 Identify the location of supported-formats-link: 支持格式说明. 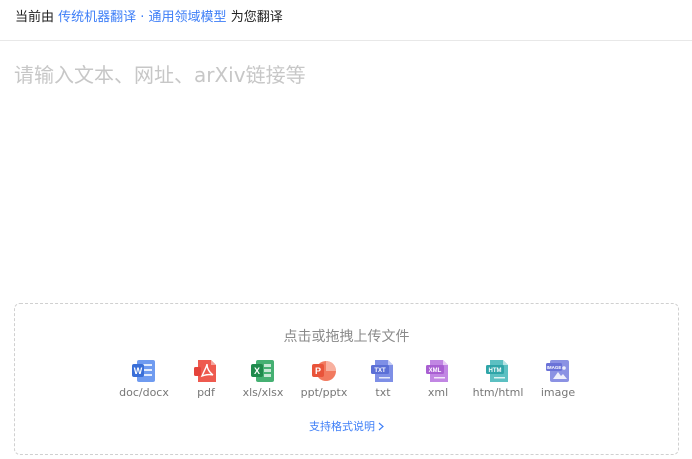
(346, 426).